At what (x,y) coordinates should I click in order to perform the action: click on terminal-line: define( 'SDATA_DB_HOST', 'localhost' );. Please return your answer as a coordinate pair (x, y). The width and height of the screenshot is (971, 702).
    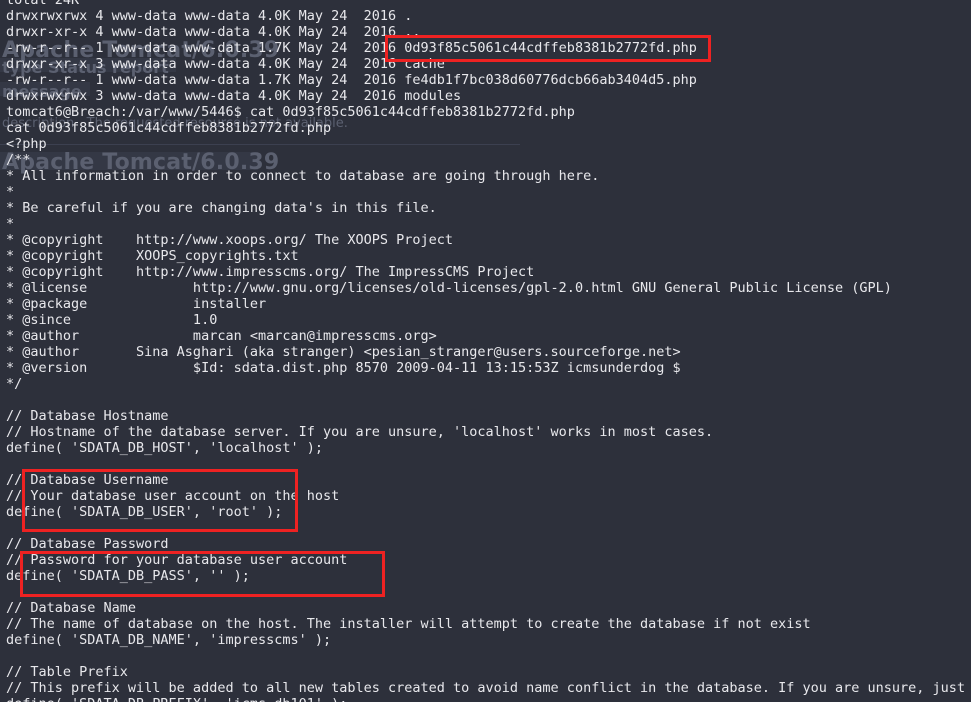
    Looking at the image, I should click on (164, 448).